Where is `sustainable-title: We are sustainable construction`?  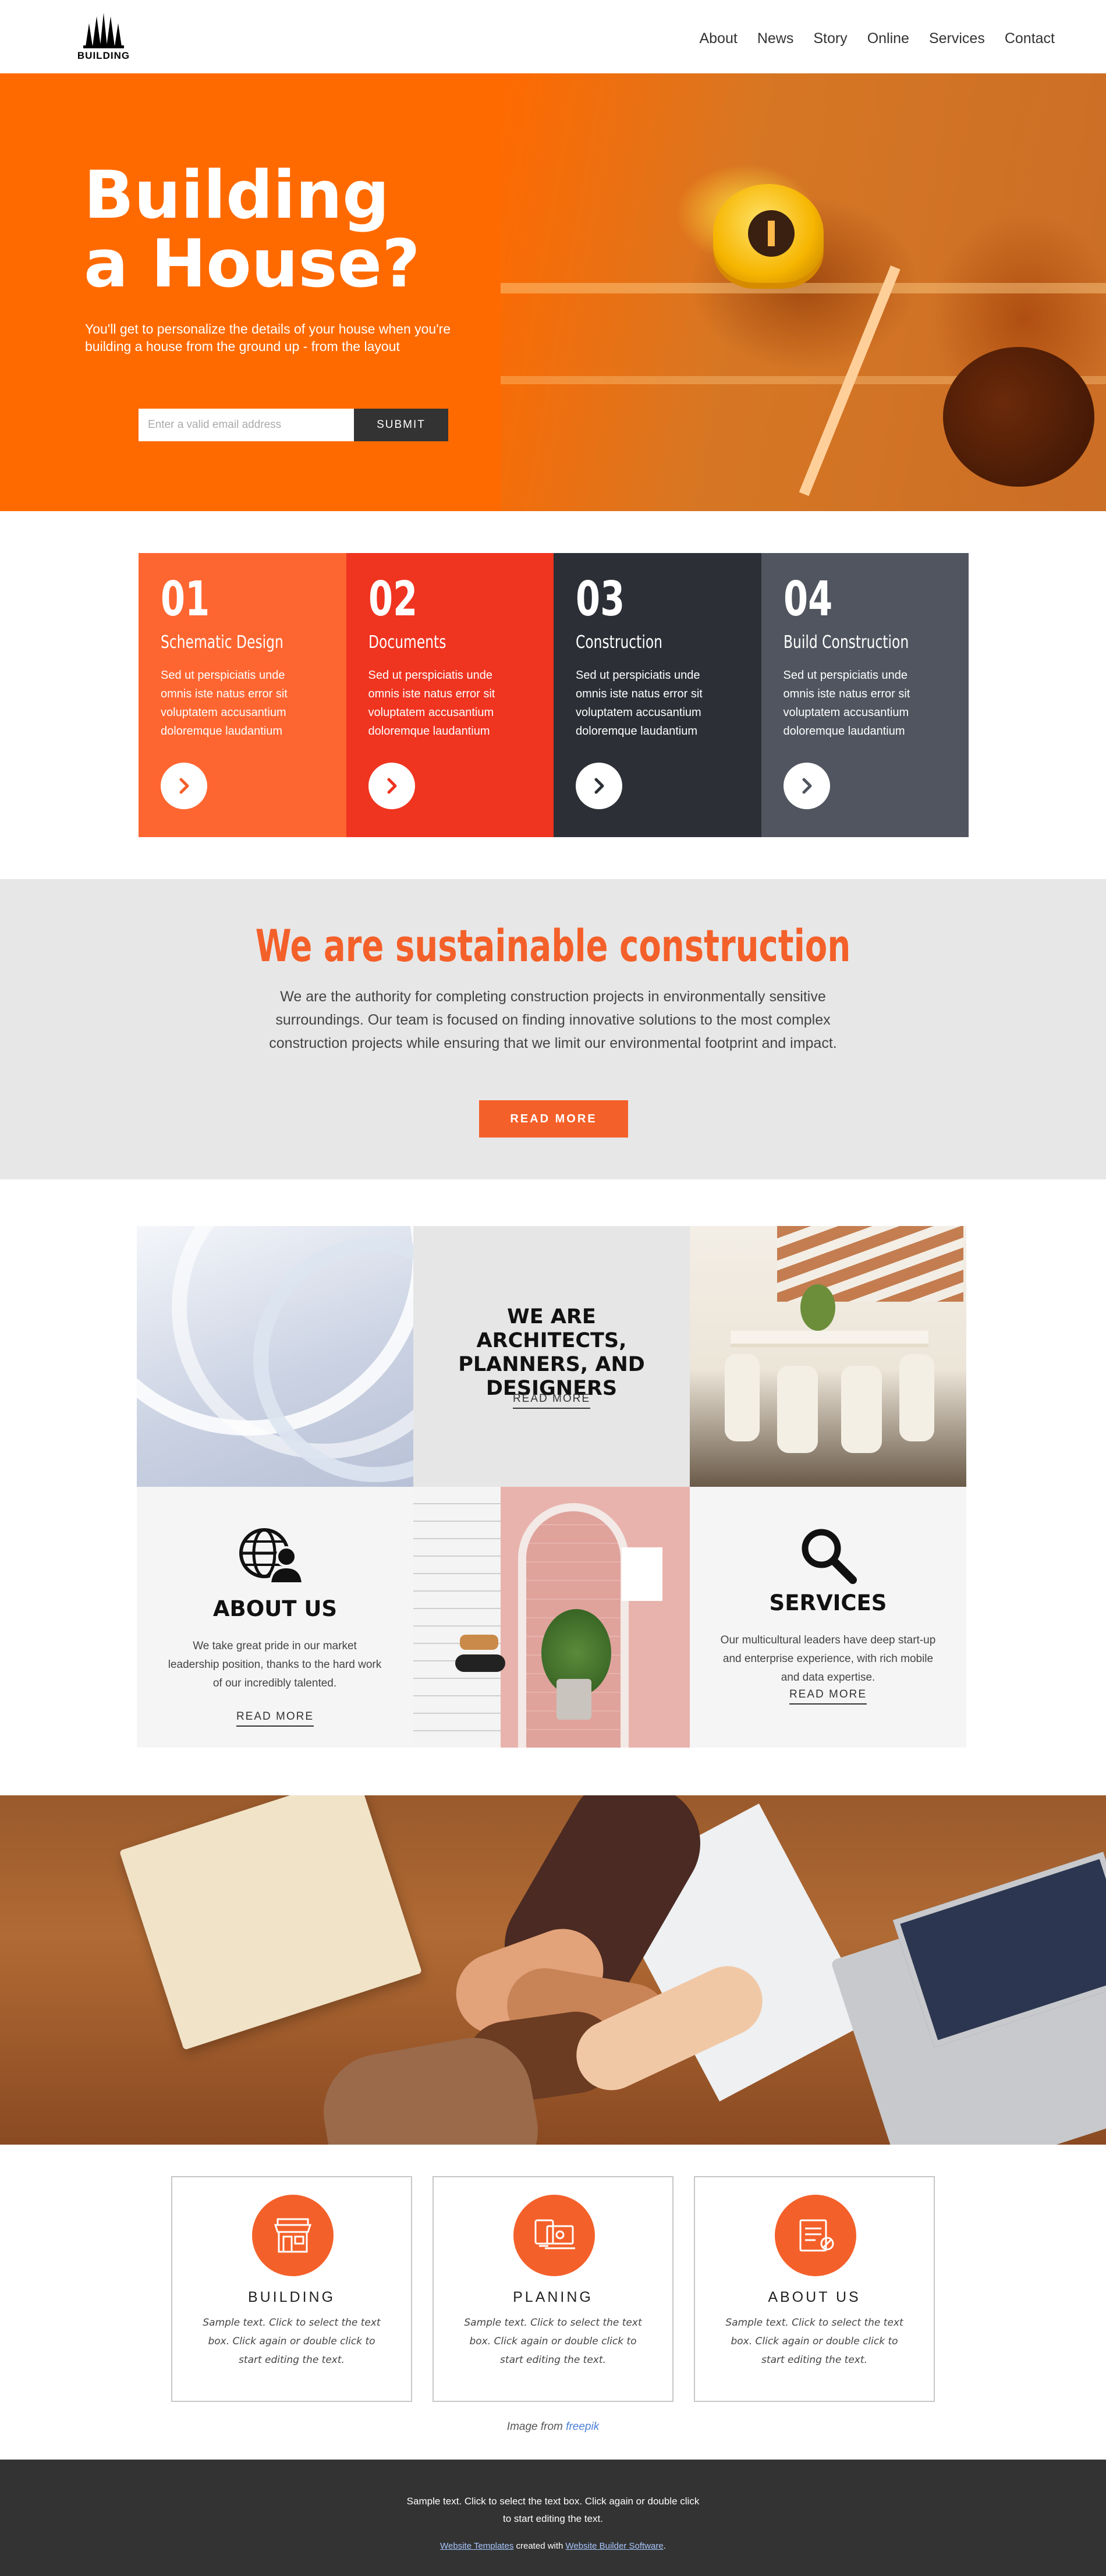
sustainable-title: We are sustainable construction is located at coordinates (553, 946).